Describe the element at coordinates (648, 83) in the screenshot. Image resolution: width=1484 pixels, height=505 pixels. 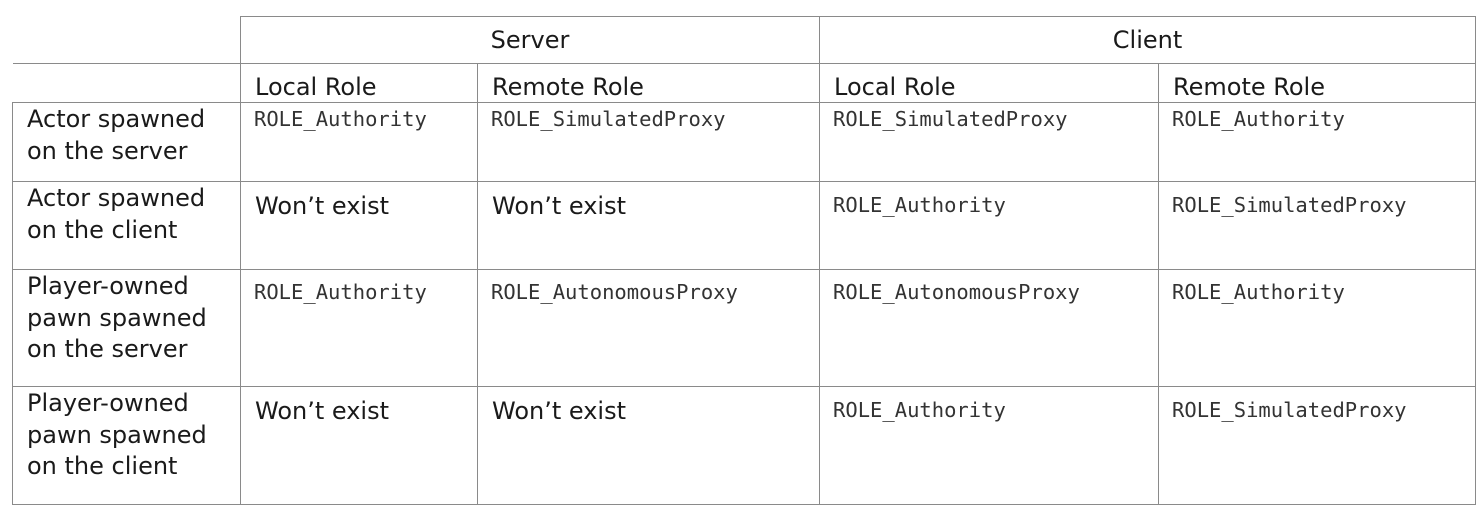
I see `header-server-remote-role: Remote Role` at that location.